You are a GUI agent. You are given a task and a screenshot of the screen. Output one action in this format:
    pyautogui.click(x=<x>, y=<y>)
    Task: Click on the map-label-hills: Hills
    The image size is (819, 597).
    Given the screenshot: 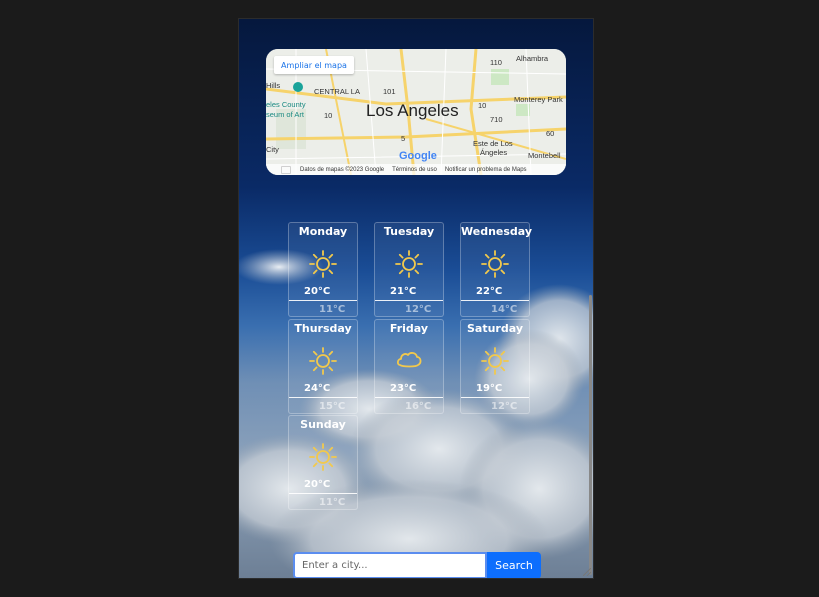 What is the action you would take?
    pyautogui.click(x=273, y=85)
    